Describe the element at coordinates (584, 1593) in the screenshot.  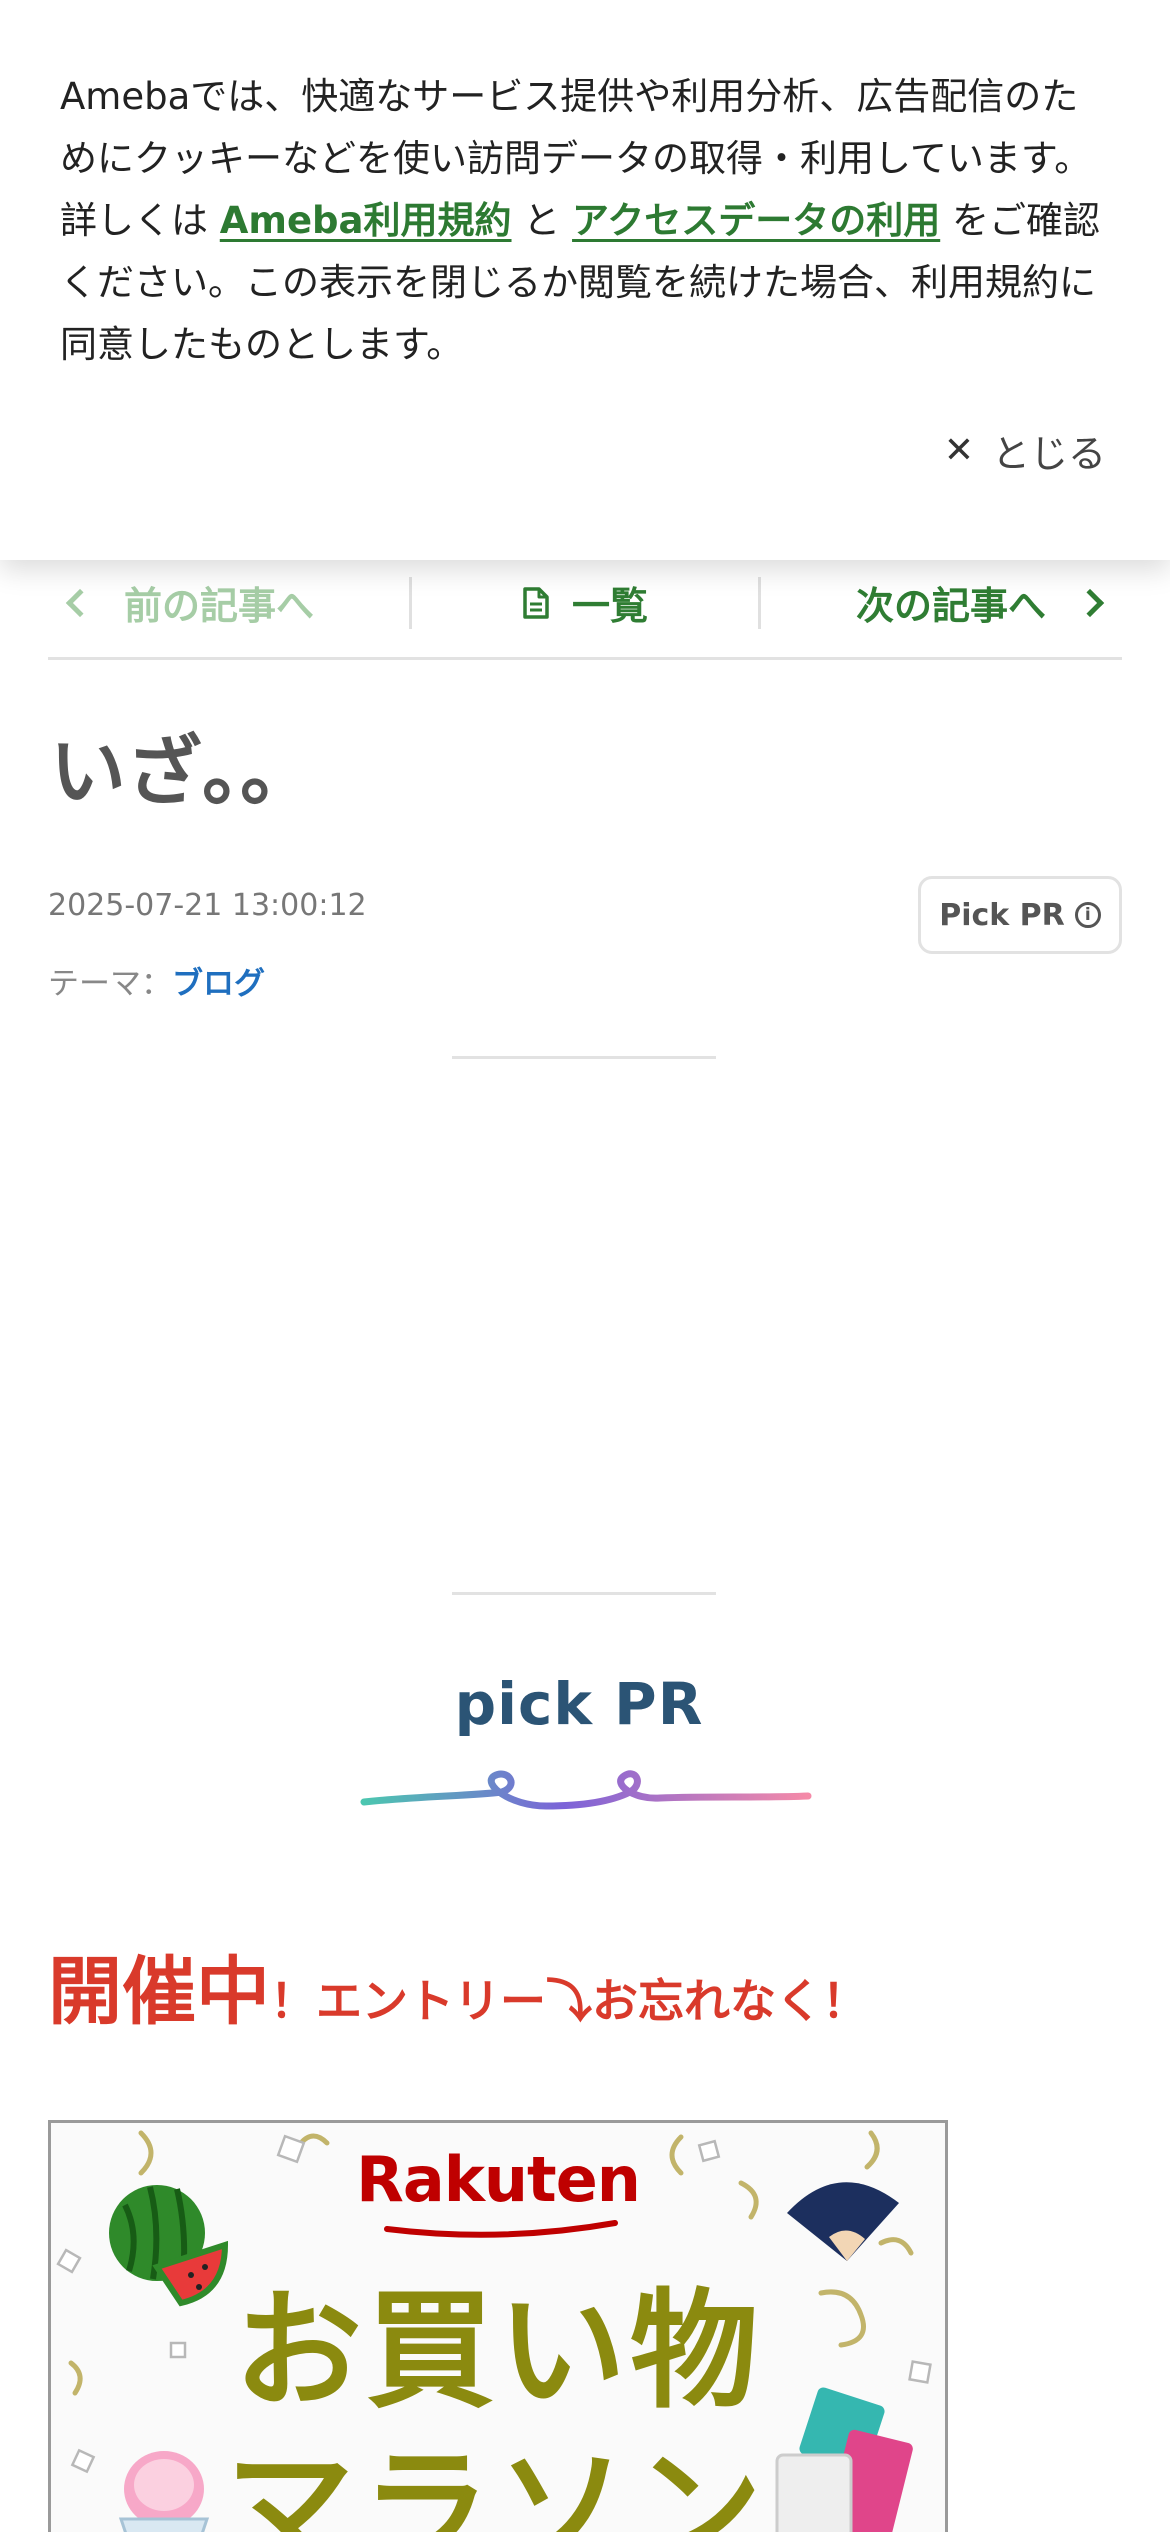
I see `content-divider-bottom` at that location.